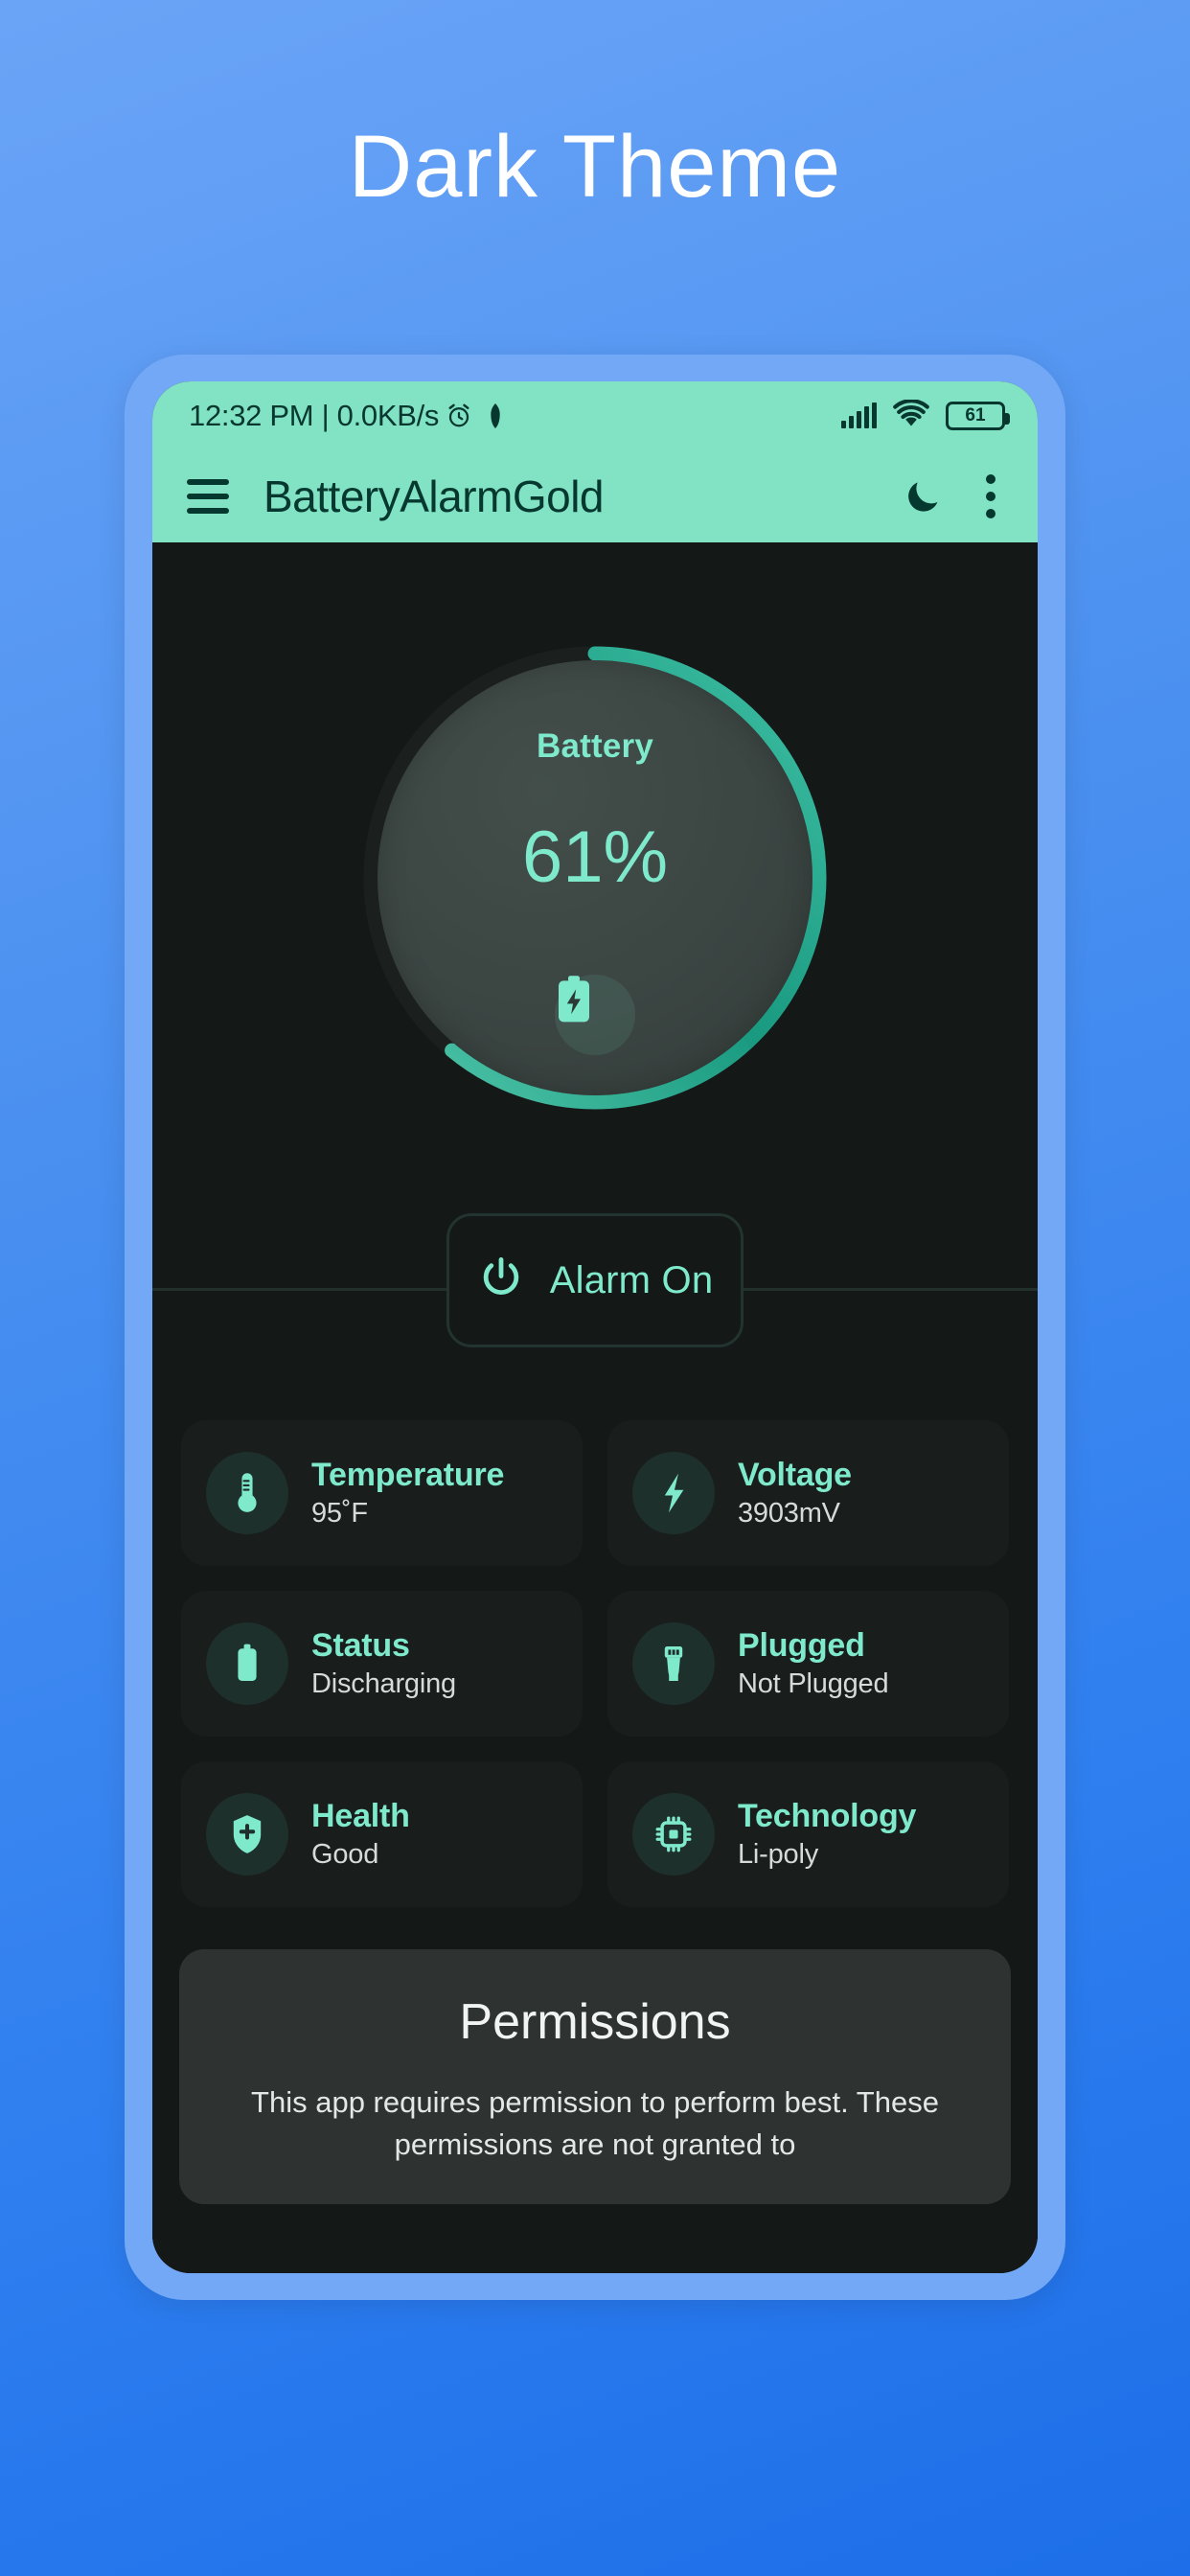  Describe the element at coordinates (247, 1493) in the screenshot. I see `thermometer-icon` at that location.